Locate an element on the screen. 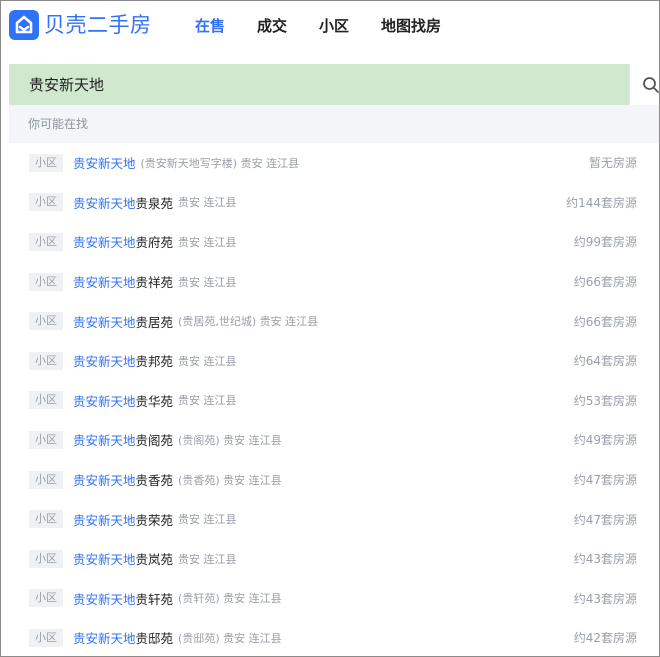 This screenshot has height=657, width=660. community-name: 贵安新天地 is located at coordinates (104, 162).